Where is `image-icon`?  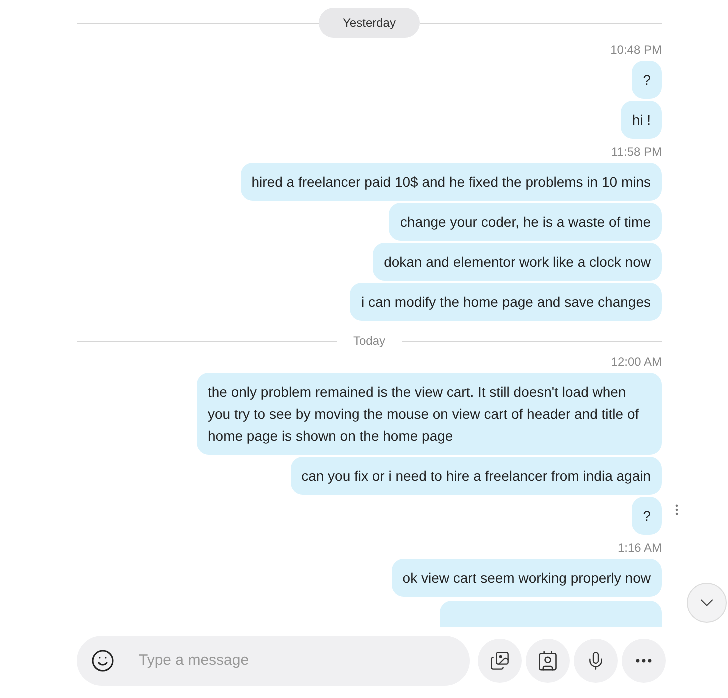
image-icon is located at coordinates (500, 661).